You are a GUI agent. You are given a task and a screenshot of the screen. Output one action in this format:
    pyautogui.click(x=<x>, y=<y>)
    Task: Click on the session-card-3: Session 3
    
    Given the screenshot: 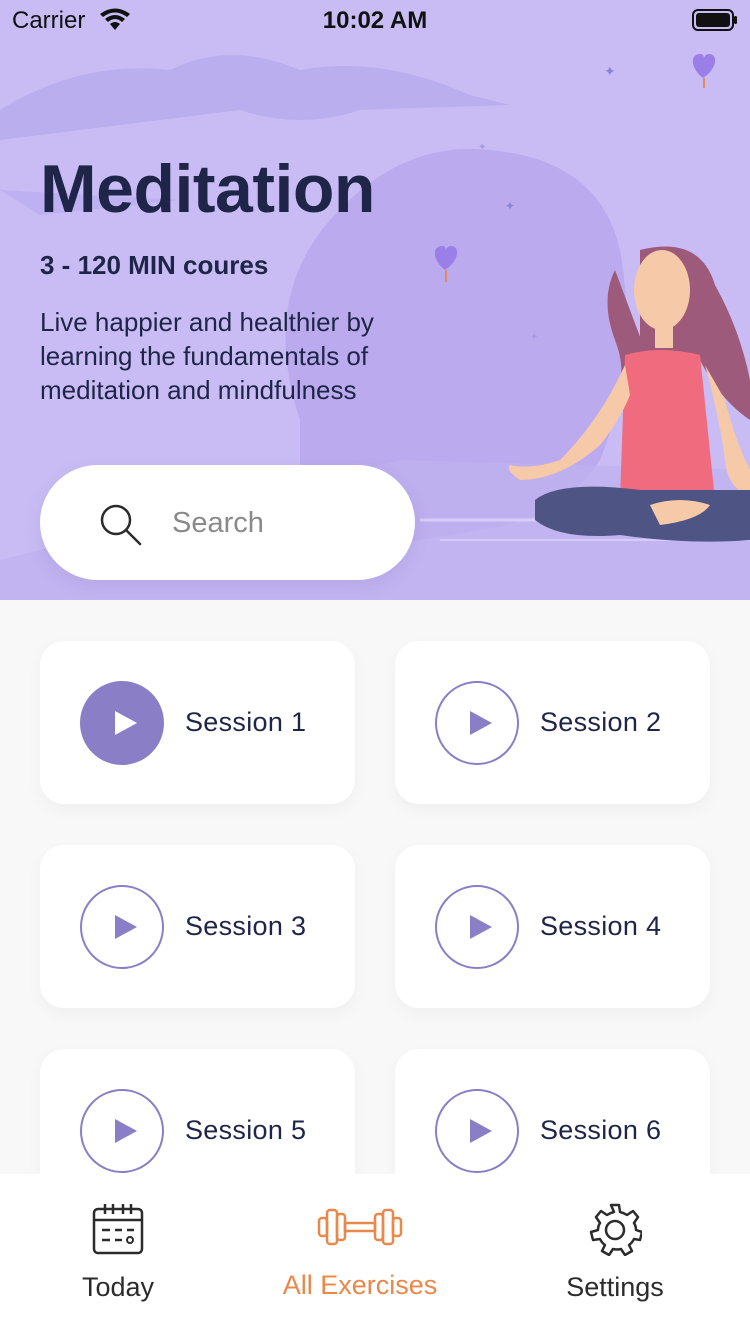 What is the action you would take?
    pyautogui.click(x=197, y=926)
    